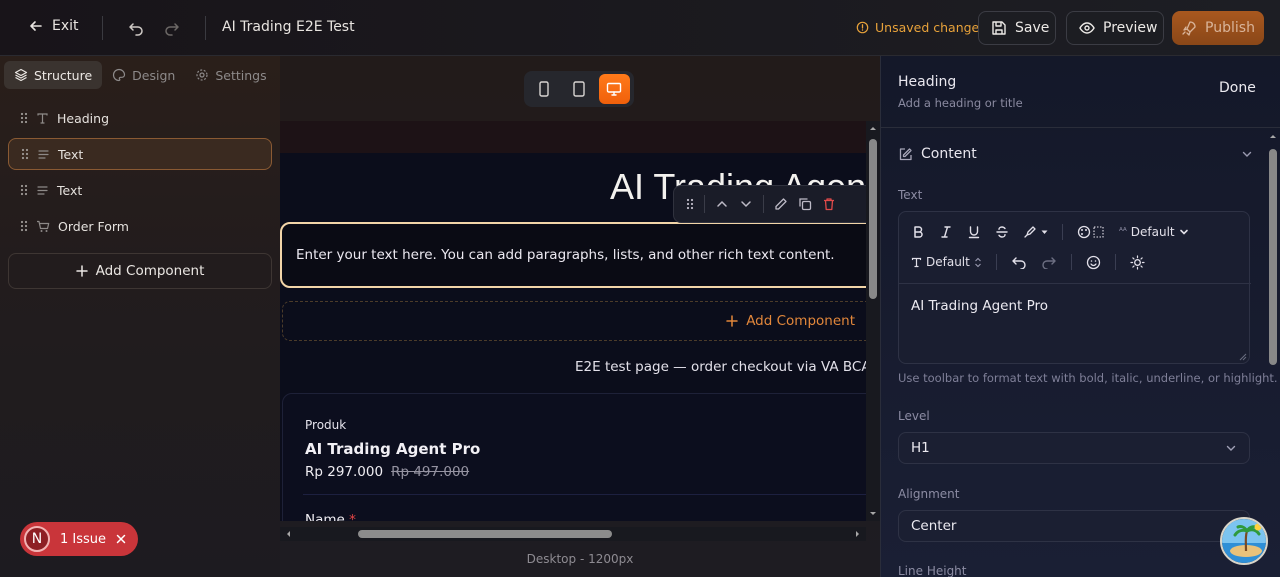 This screenshot has height=577, width=1280. What do you see at coordinates (1218, 28) in the screenshot?
I see `publish-button: Publish` at bounding box center [1218, 28].